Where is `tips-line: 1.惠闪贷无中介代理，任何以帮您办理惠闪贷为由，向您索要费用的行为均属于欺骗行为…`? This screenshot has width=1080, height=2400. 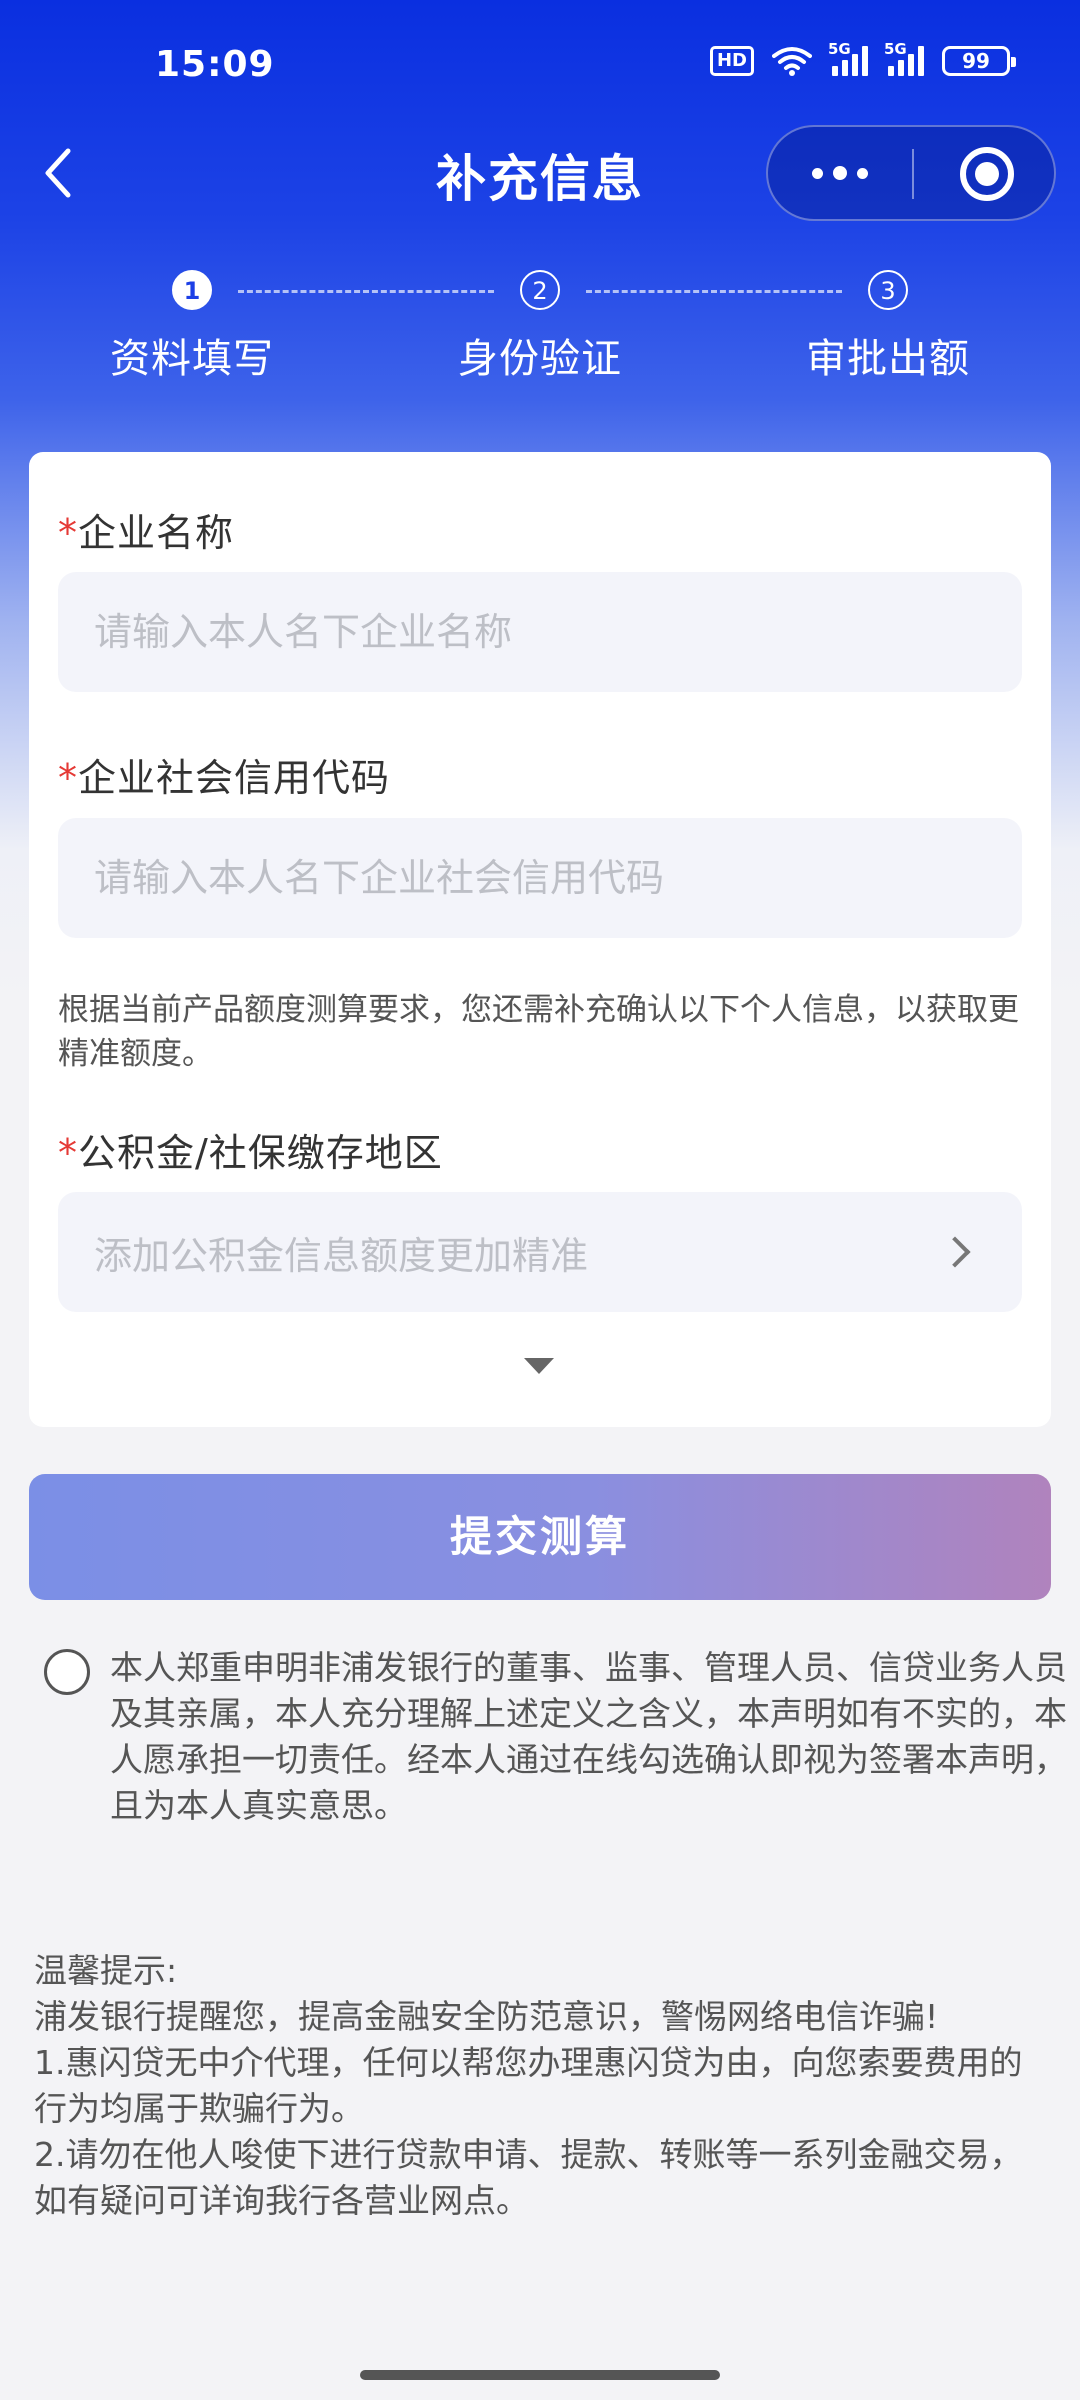
tips-line: 1.惠闪贷无中介代理，任何以帮您办理惠闪贷为由，向您索要费用的行为均属于欺骗行为… is located at coordinates (528, 2085).